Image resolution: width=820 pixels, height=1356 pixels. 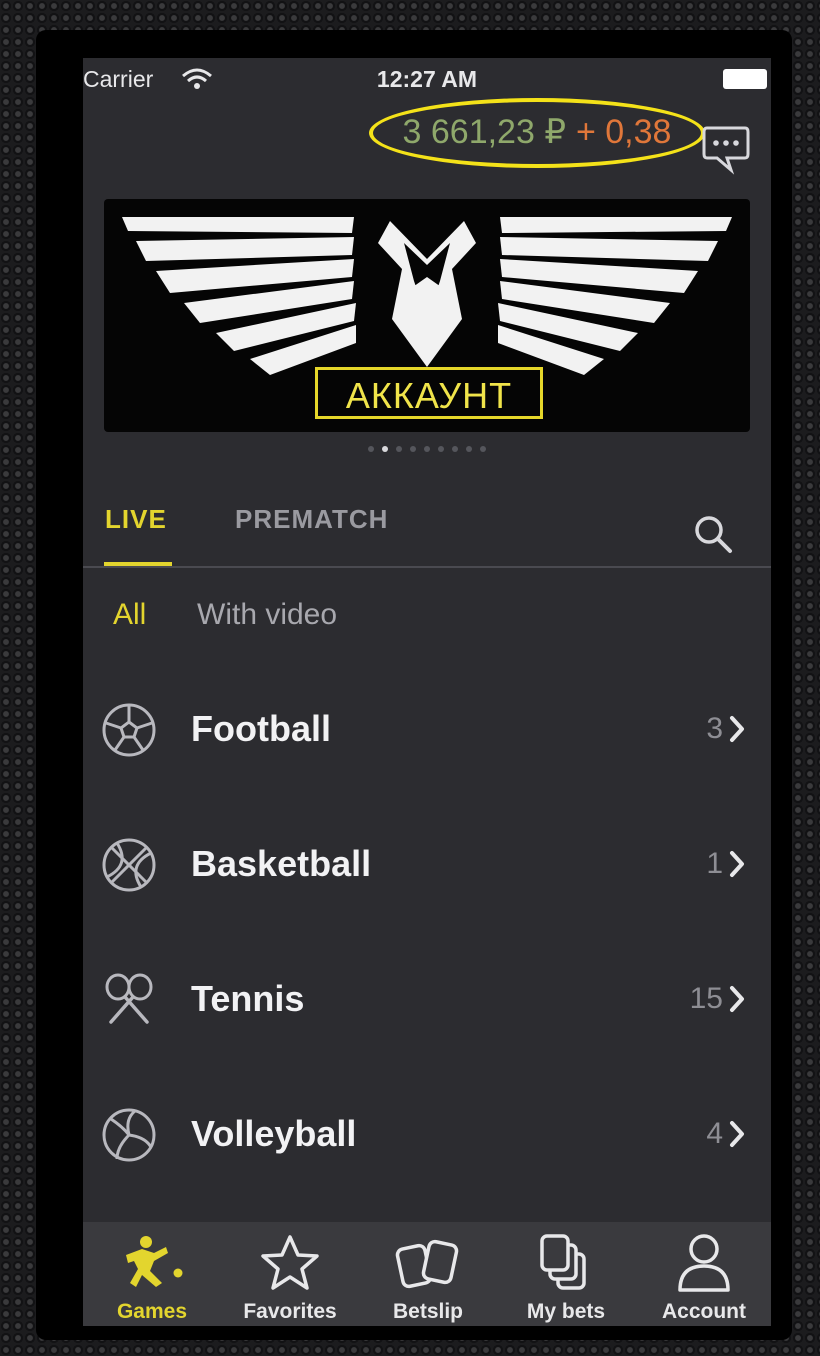 I want to click on sport-row-volleyball: Volleyball 4, so click(x=427, y=1135).